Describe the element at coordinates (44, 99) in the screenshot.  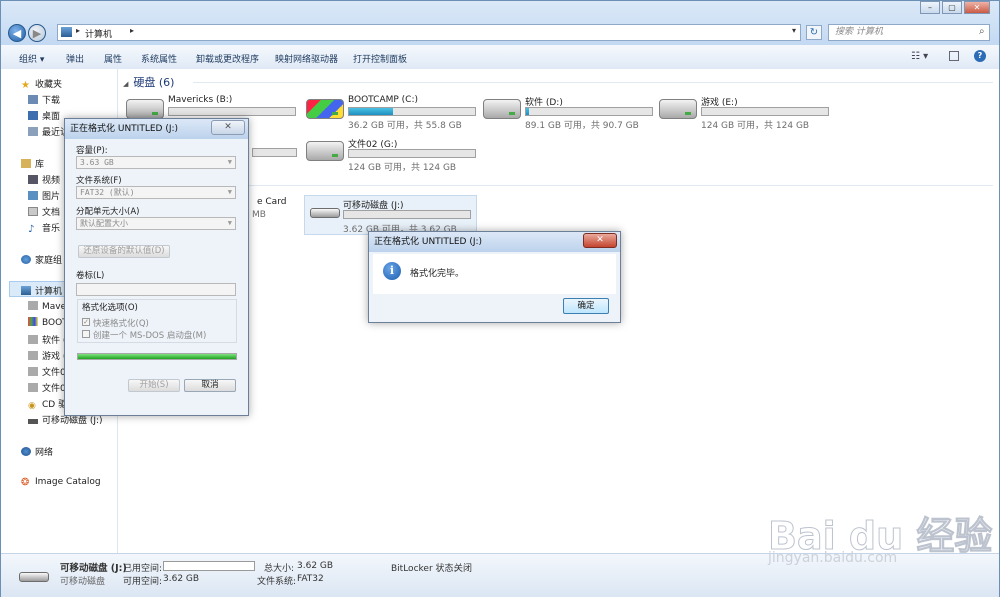
I see `sidebar-item-downloads: 下载` at that location.